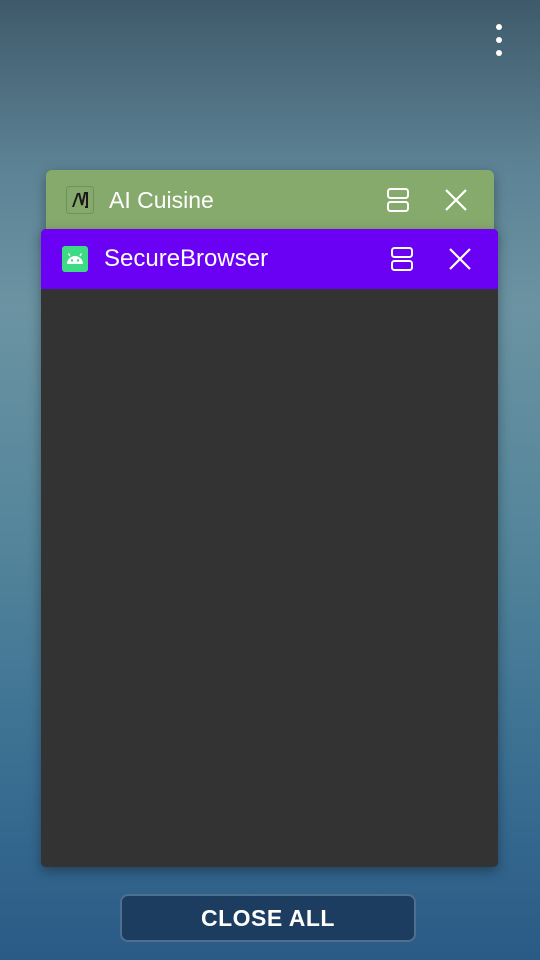  I want to click on close-all-button: CLOSE ALL, so click(268, 918).